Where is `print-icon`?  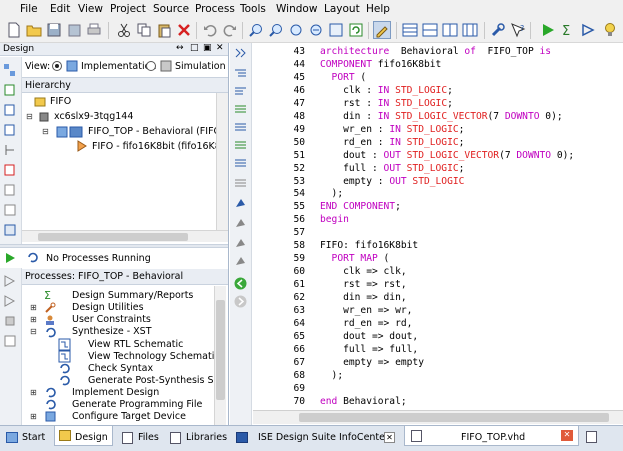 print-icon is located at coordinates (94, 30).